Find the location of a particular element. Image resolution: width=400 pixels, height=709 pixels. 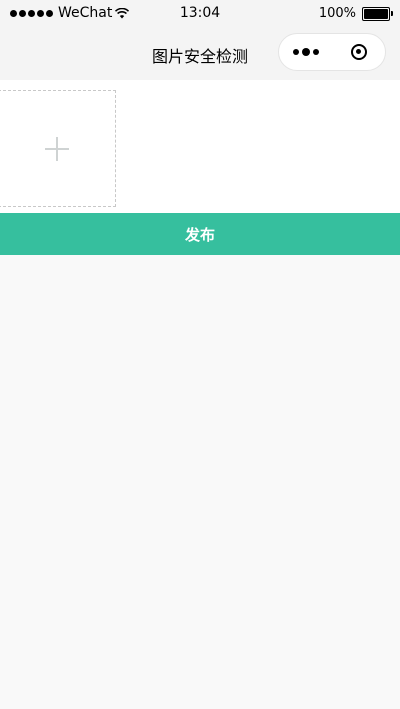

status-right: 100% is located at coordinates (355, 13).